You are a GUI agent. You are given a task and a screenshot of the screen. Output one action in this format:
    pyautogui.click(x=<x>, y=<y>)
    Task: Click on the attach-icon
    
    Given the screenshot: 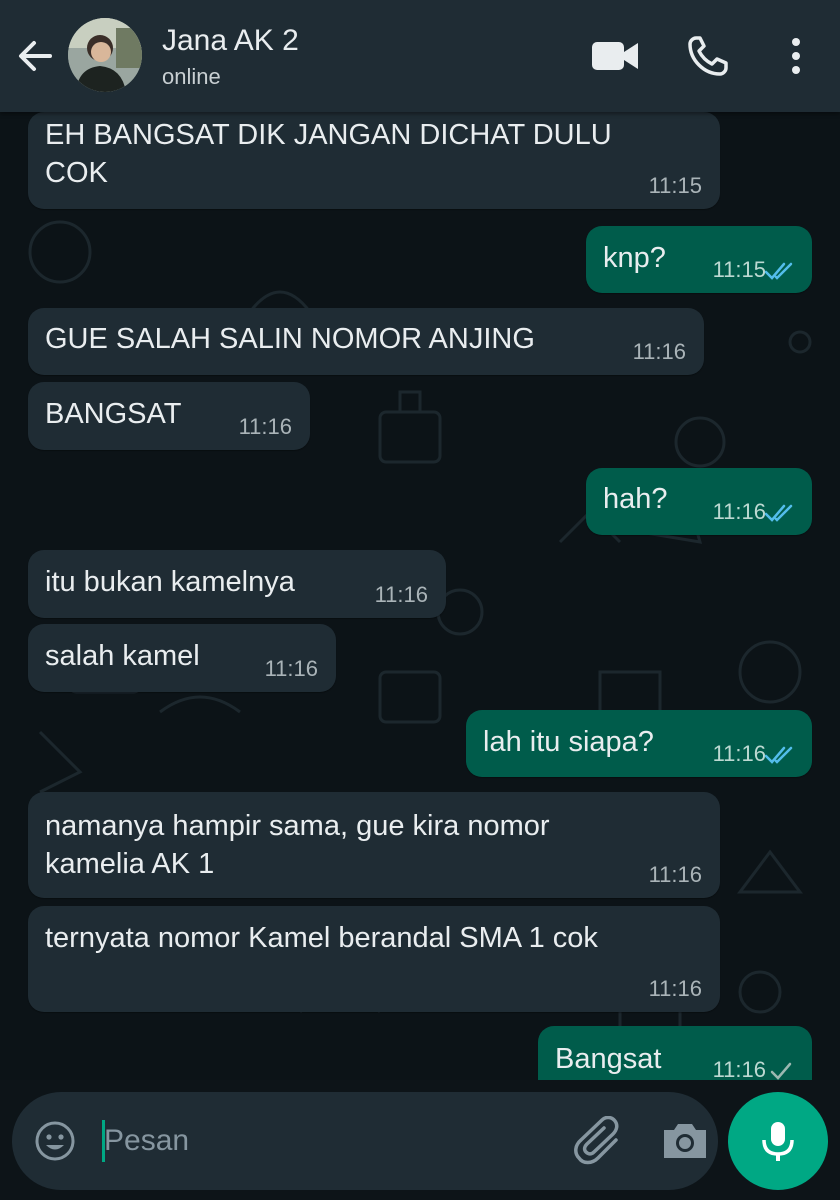 What is the action you would take?
    pyautogui.click(x=600, y=1141)
    